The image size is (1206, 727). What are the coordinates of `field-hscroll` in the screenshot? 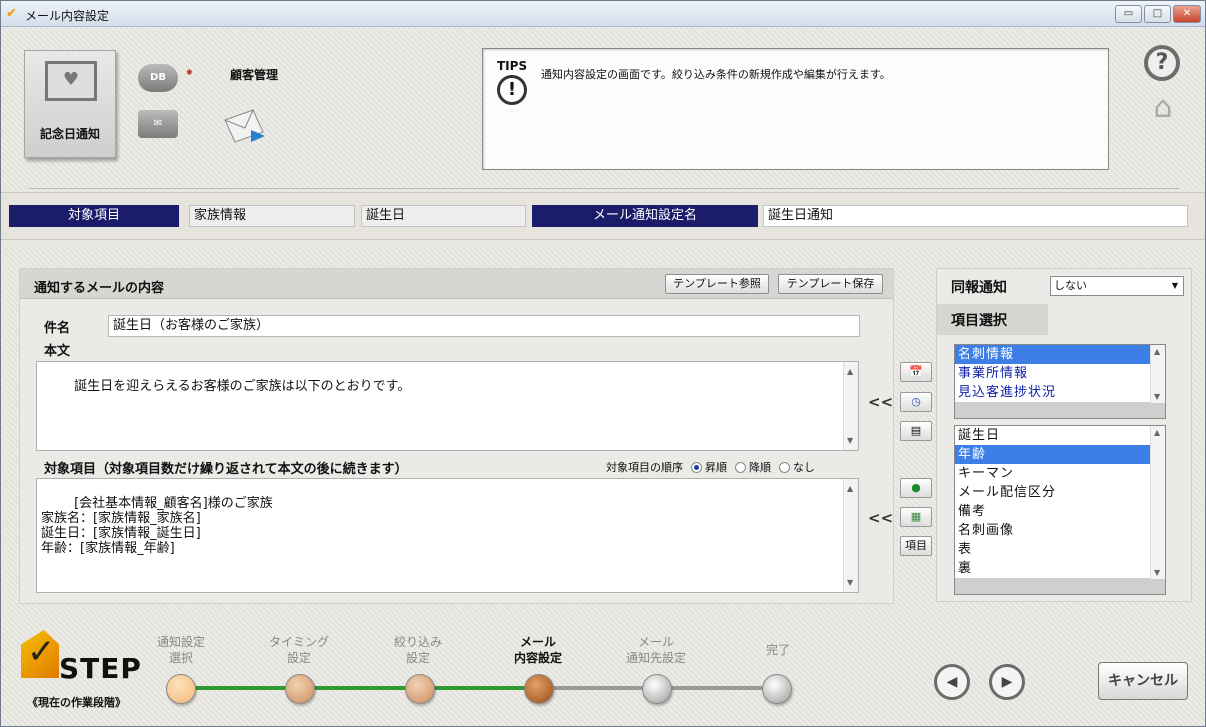 It's located at (1060, 586).